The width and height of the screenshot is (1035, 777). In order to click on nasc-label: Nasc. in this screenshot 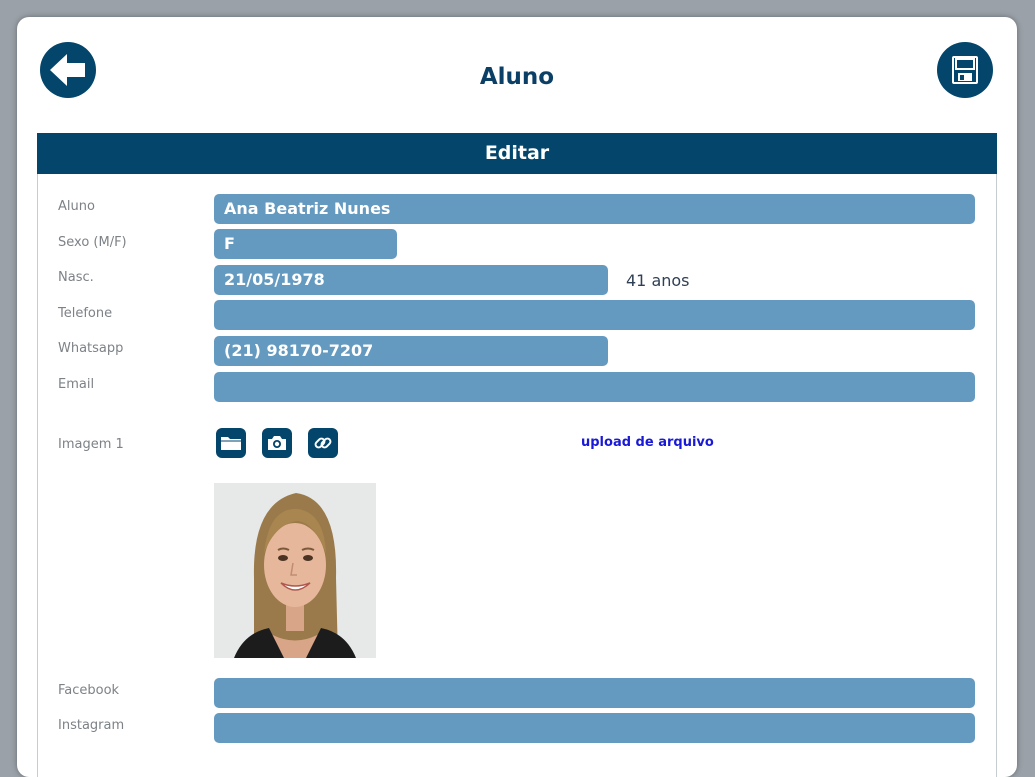, I will do `click(76, 277)`.